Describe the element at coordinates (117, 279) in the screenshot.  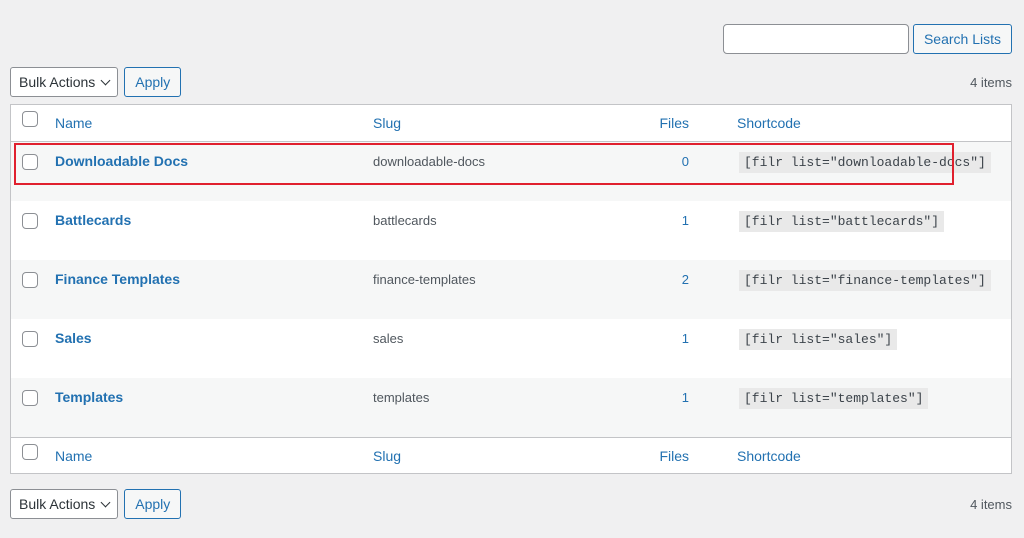
I see `list-name-link: Finance Templates` at that location.